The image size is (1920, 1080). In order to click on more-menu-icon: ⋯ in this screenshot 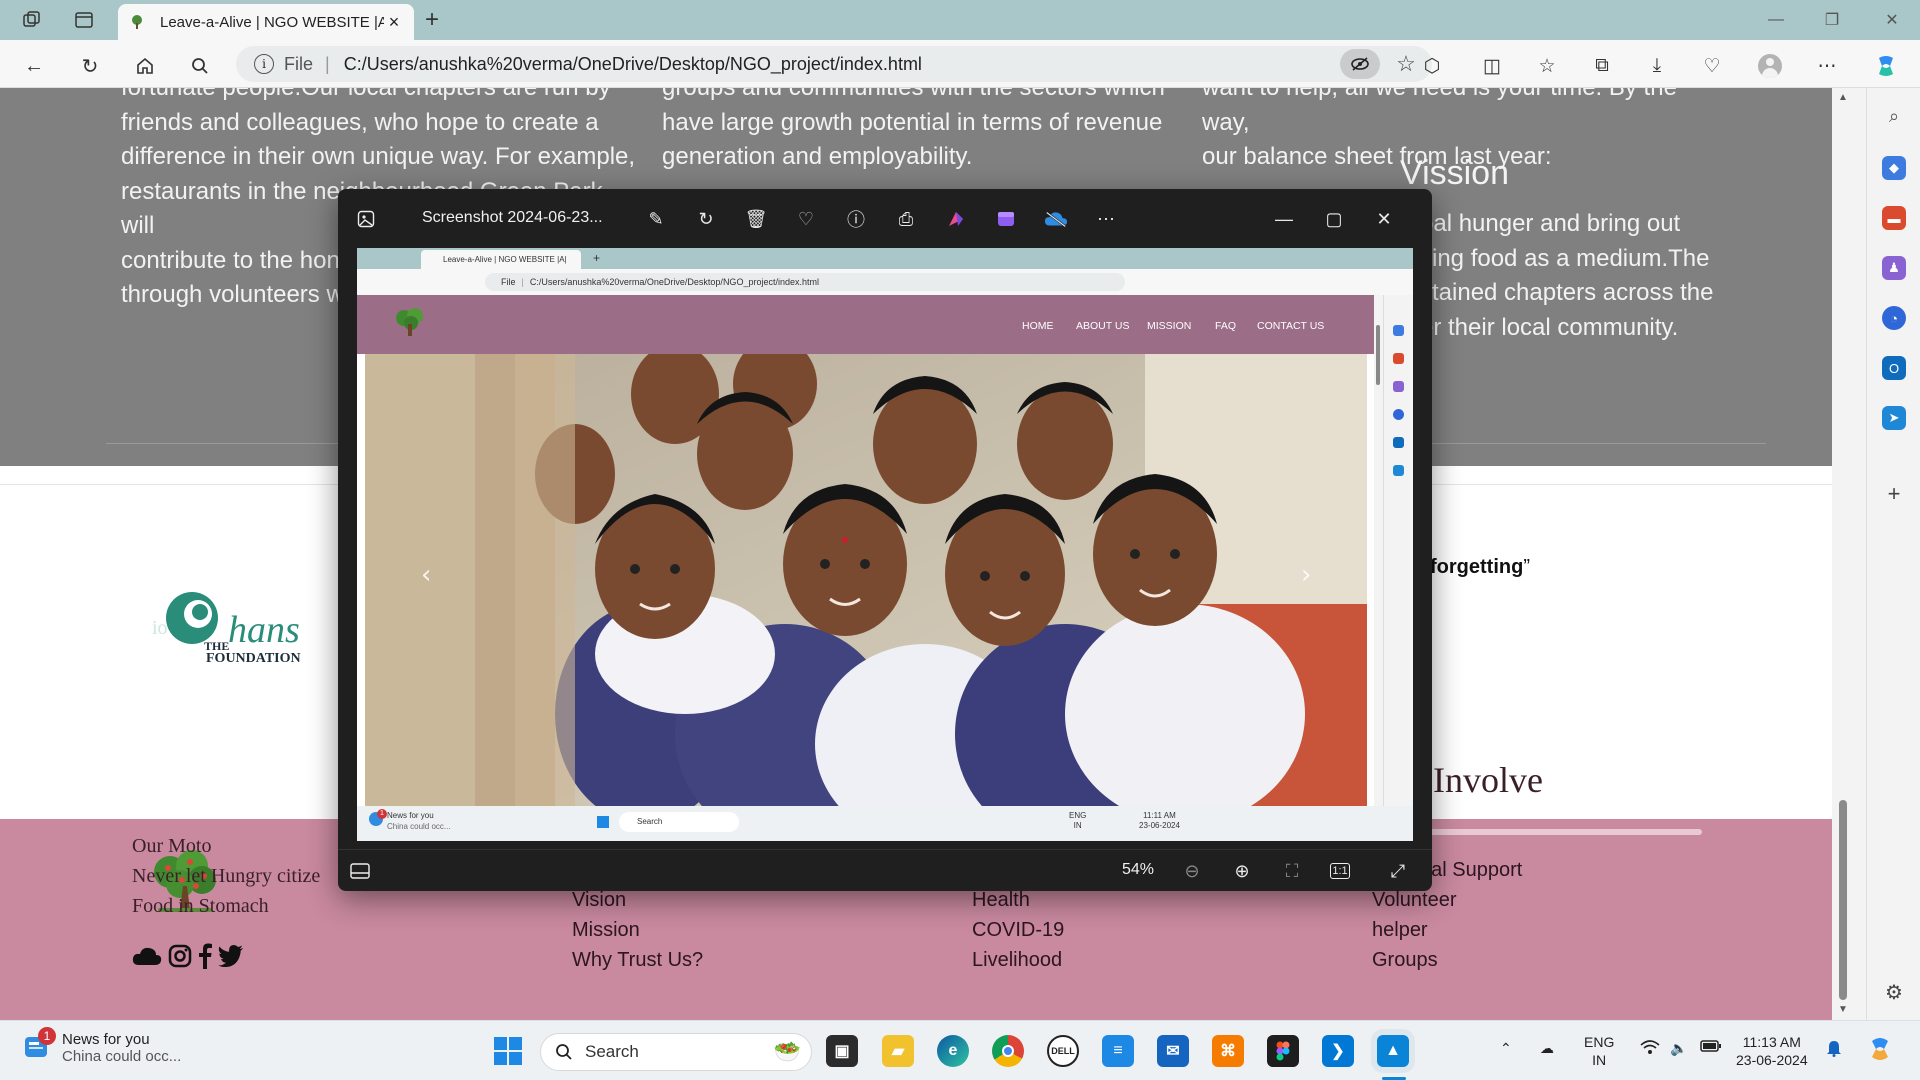, I will do `click(1827, 66)`.